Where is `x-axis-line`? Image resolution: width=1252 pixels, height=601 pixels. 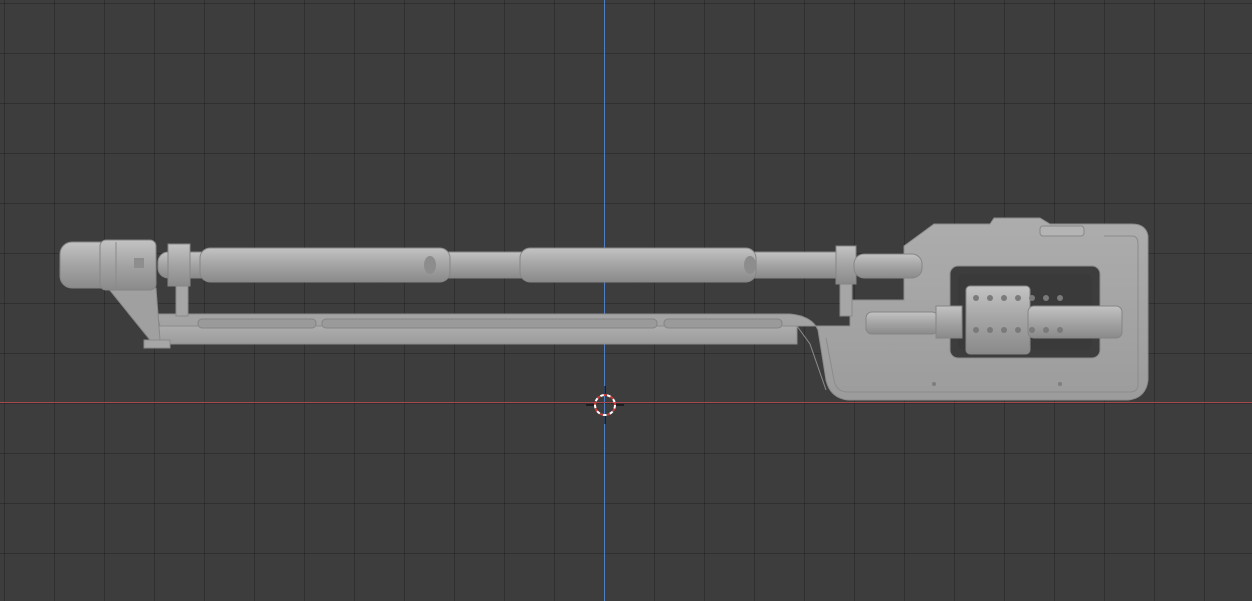 x-axis-line is located at coordinates (626, 402).